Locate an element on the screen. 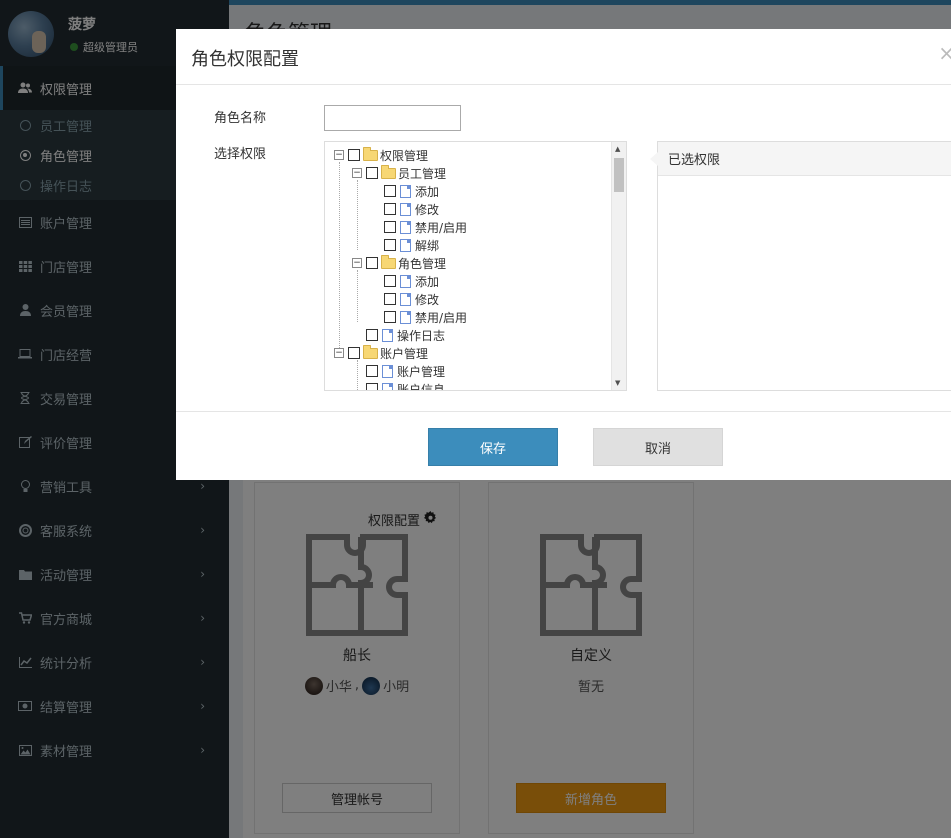 This screenshot has height=838, width=951. tree-node-staff: − 员工管理 is located at coordinates (399, 173).